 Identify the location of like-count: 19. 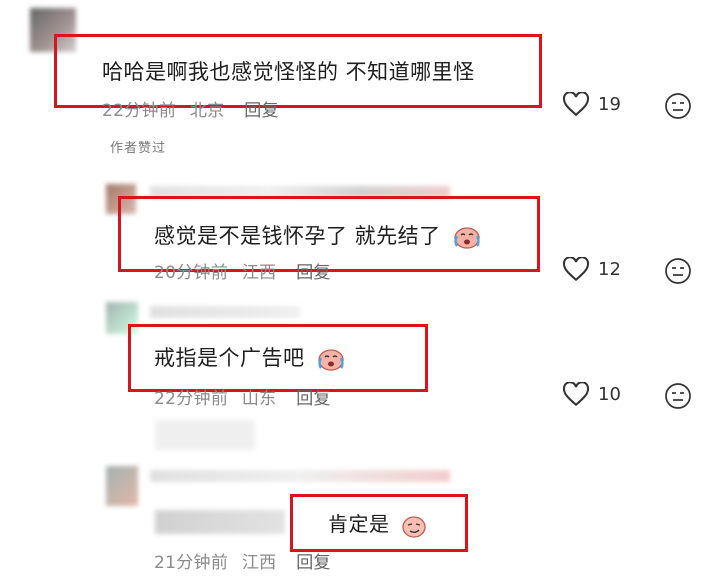
(609, 104).